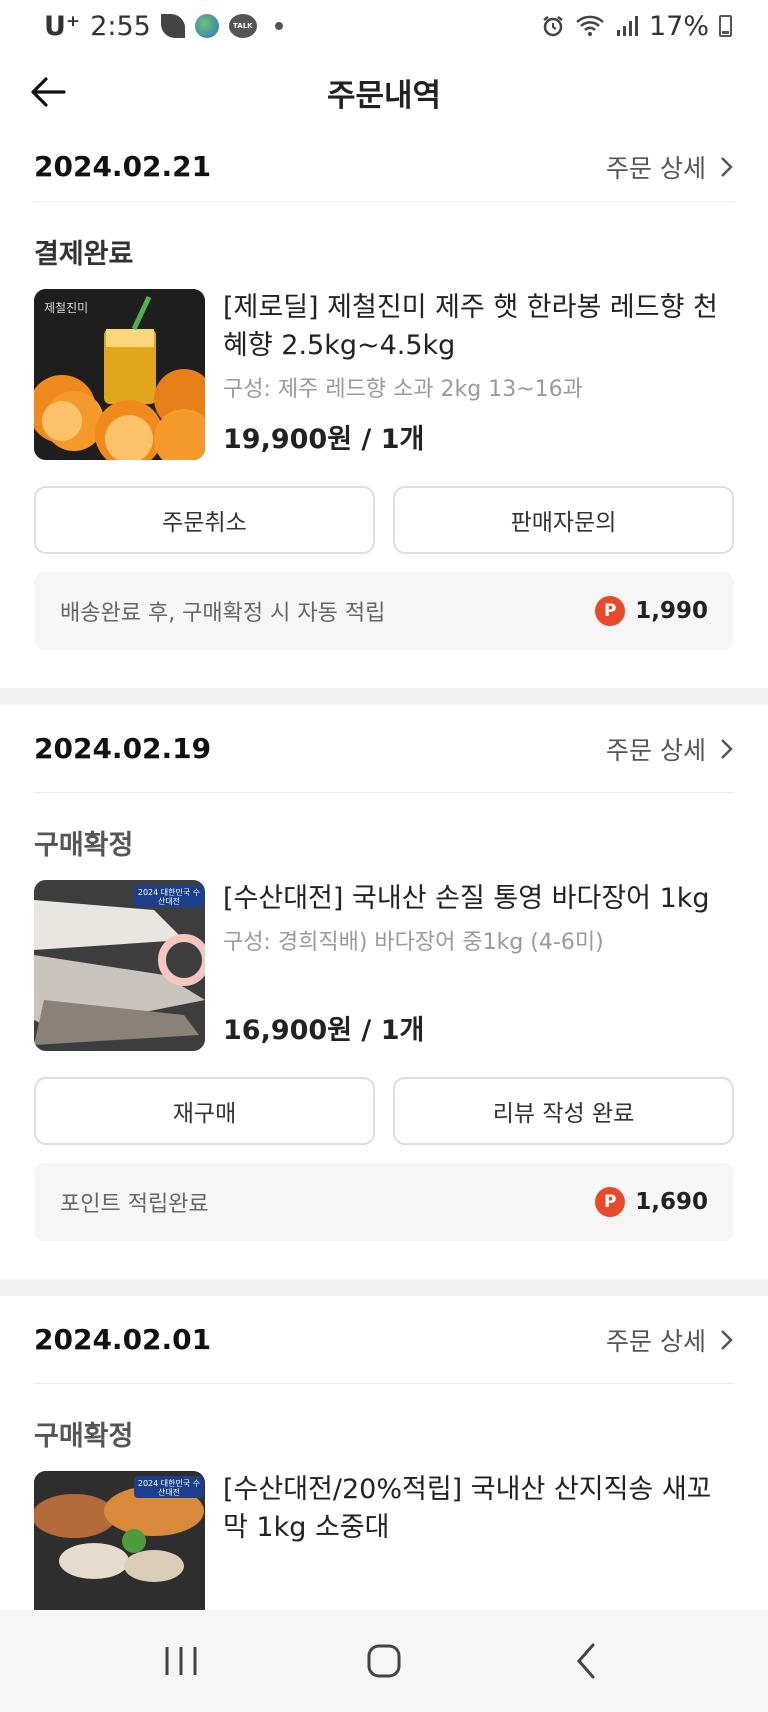 Image resolution: width=768 pixels, height=1712 pixels. I want to click on order-header: 2024.02.21 주문 상세, so click(384, 167).